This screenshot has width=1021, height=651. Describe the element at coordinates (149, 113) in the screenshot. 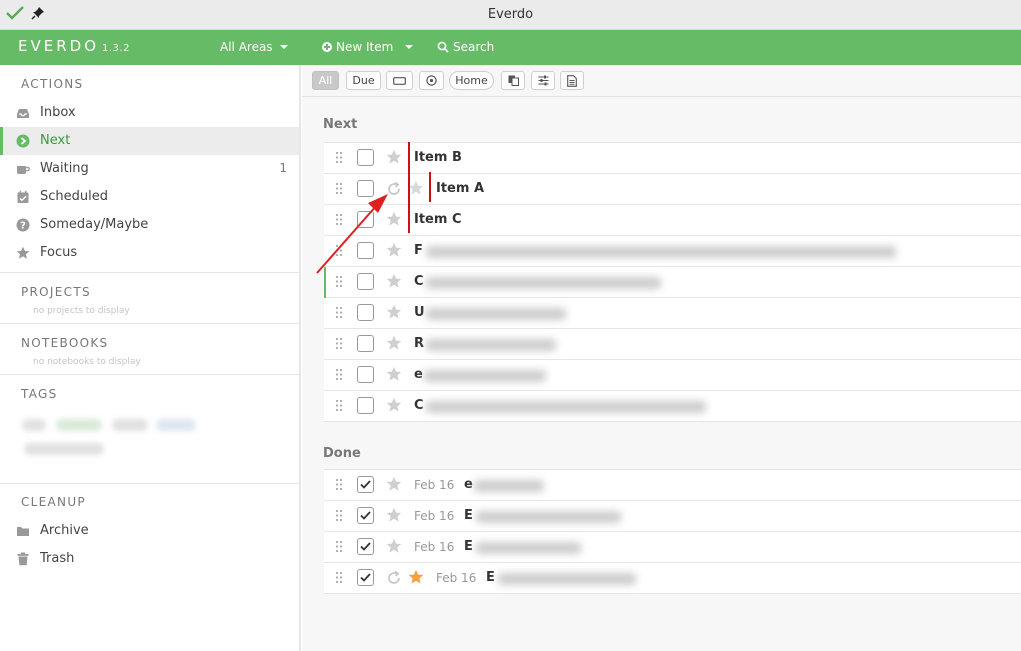

I see `sidebar-item-inbox: Inbox` at that location.